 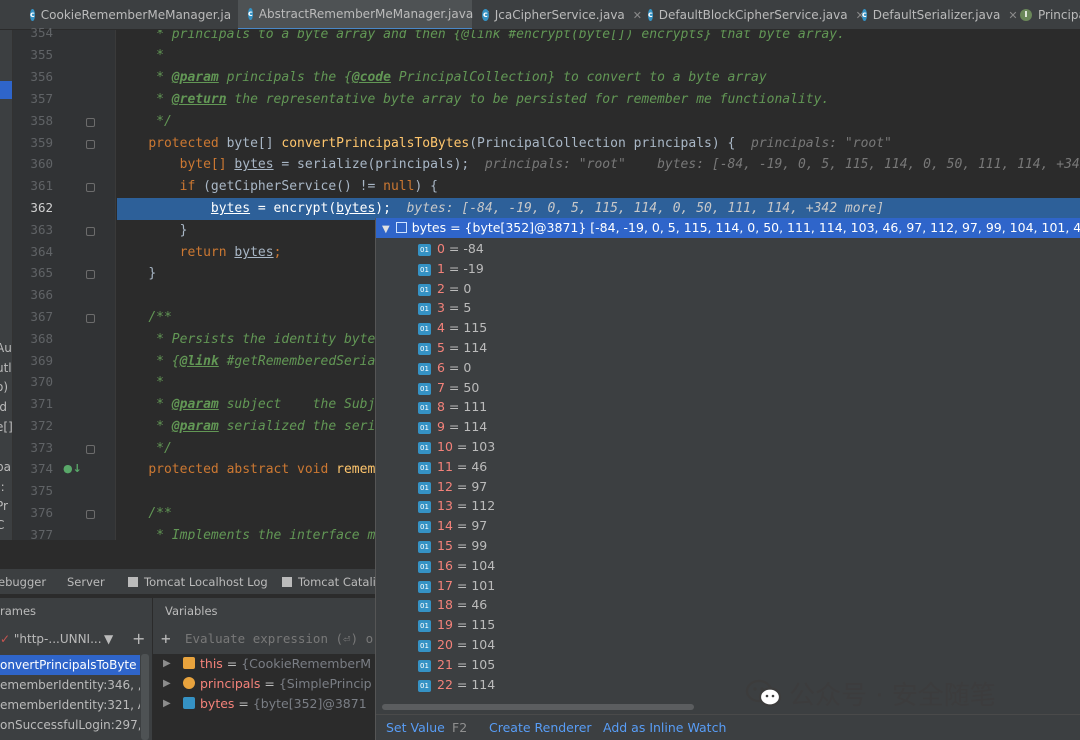 What do you see at coordinates (452, 348) in the screenshot?
I see `array-element: 01 5 = 114` at bounding box center [452, 348].